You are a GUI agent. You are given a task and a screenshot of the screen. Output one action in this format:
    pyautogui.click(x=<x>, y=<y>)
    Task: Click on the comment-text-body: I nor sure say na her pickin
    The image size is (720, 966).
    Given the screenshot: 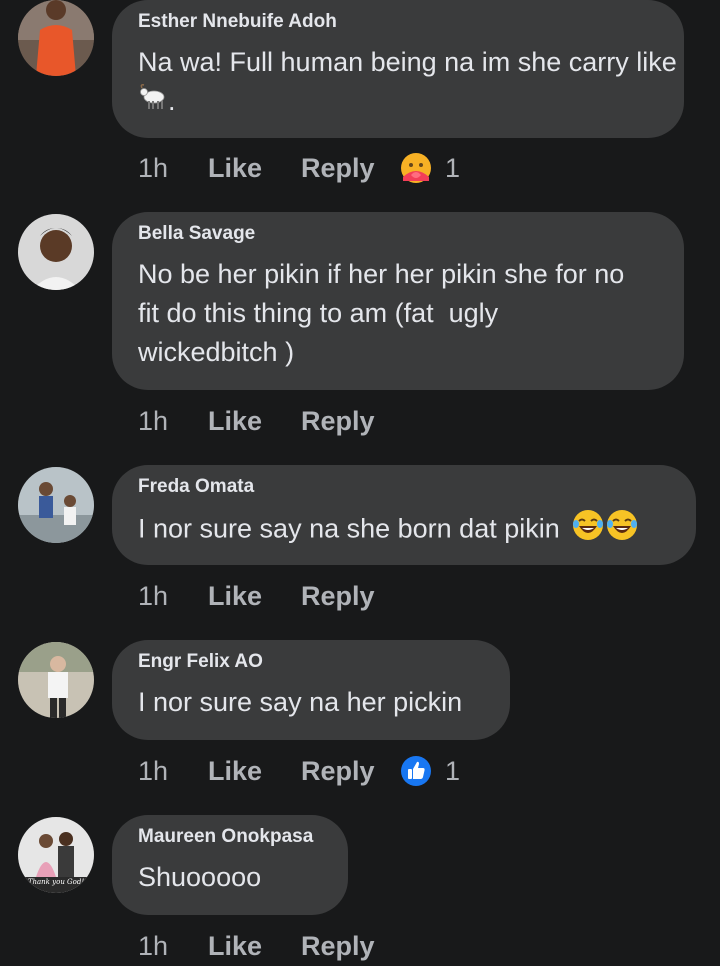 What is the action you would take?
    pyautogui.click(x=300, y=702)
    